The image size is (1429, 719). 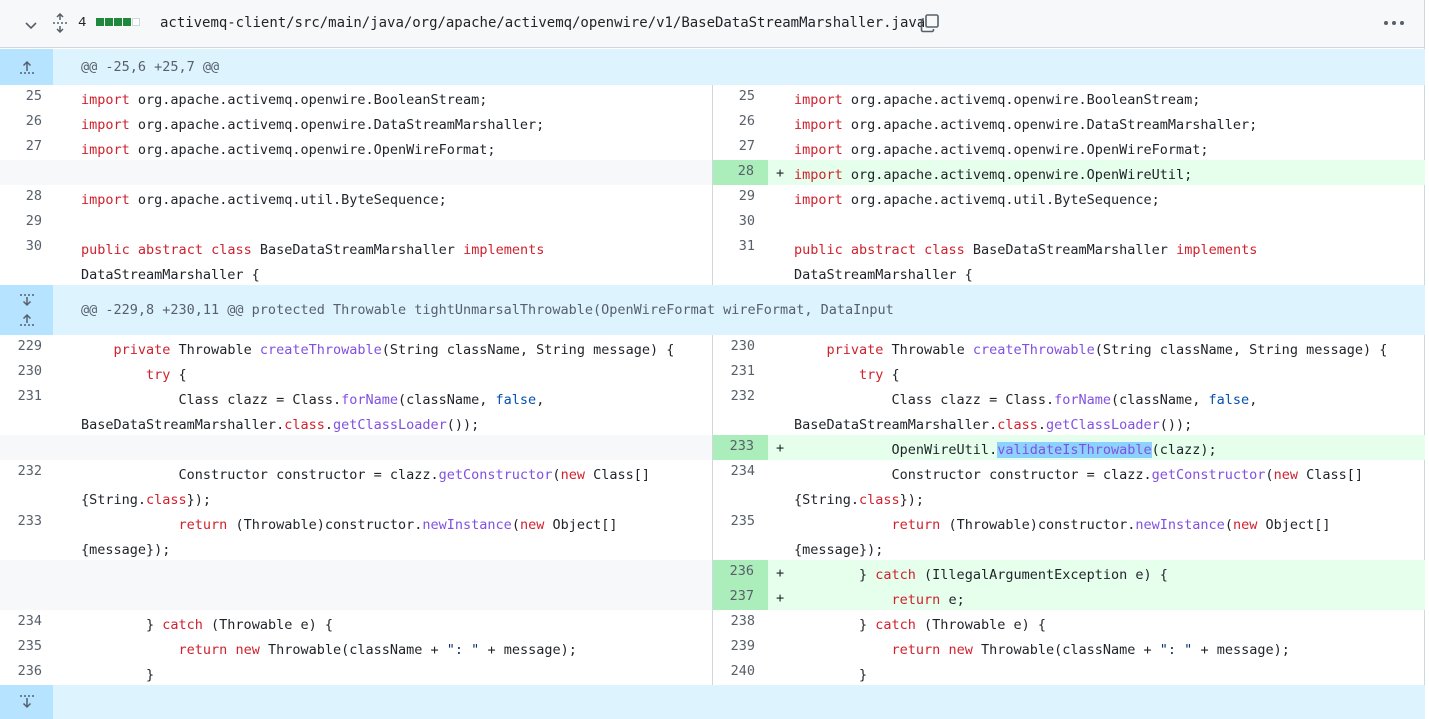 I want to click on right-line-number: 239, so click(x=741, y=647).